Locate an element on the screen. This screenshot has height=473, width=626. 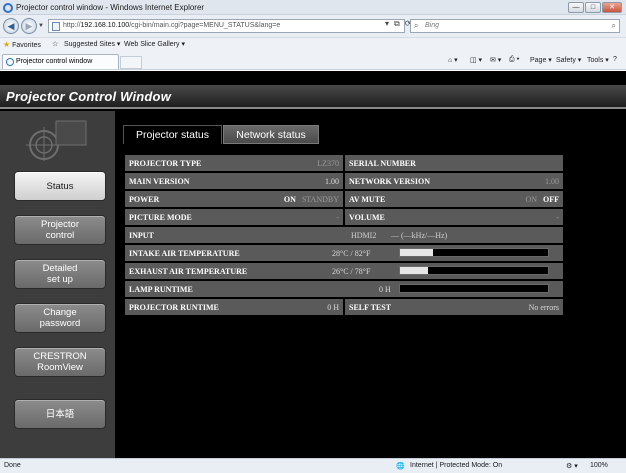
table-row: PROJECTOR TYPE LZ370 SERIAL NUMBER is located at coordinates (344, 163).